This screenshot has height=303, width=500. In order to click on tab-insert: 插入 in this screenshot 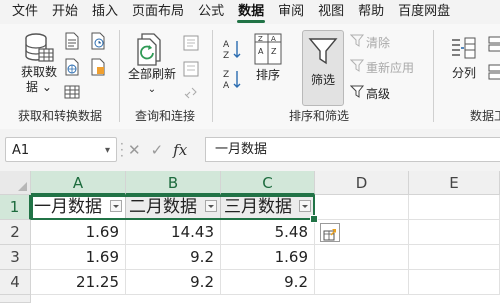, I will do `click(105, 12)`.